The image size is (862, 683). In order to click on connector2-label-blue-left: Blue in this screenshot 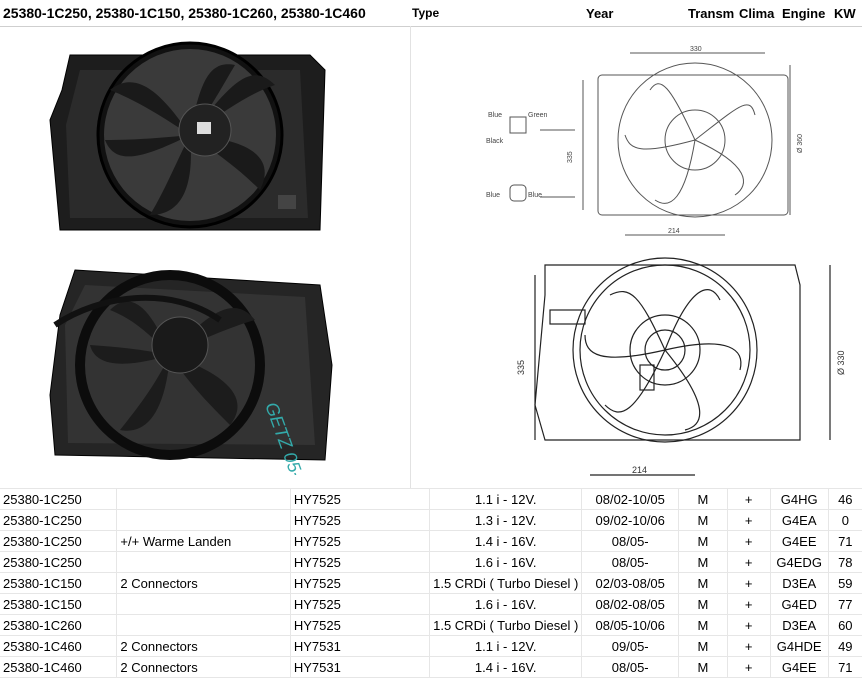, I will do `click(493, 195)`.